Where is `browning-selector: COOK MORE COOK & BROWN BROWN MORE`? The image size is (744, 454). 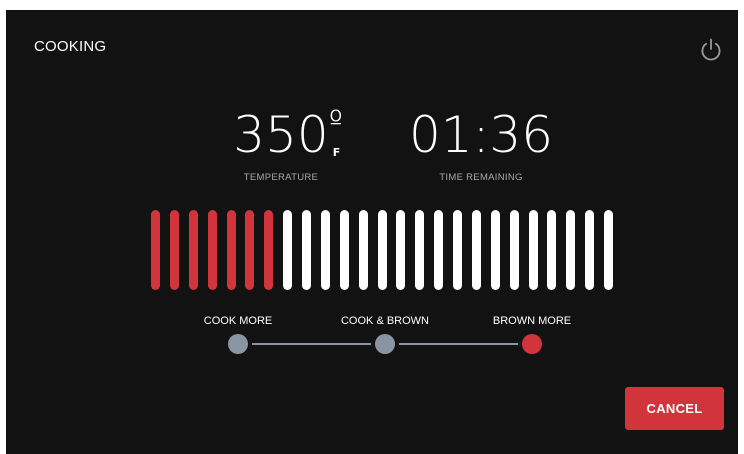
browning-selector: COOK MORE COOK & BROWN BROWN MORE is located at coordinates (391, 335).